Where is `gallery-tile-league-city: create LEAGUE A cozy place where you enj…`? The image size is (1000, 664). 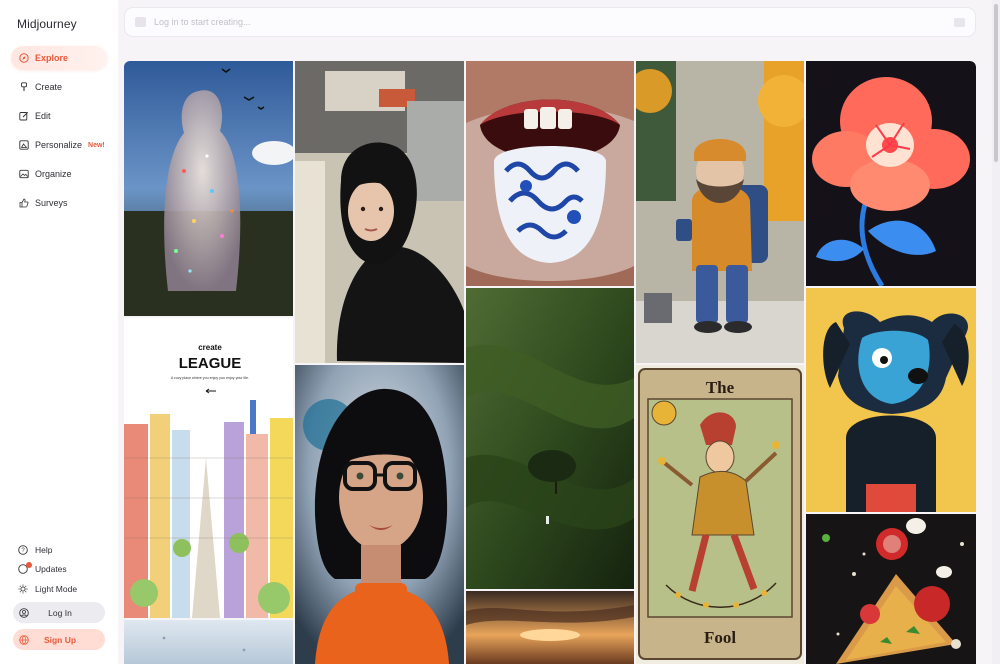
gallery-tile-league-city: create LEAGUE A cozy place where you enj… is located at coordinates (208, 468).